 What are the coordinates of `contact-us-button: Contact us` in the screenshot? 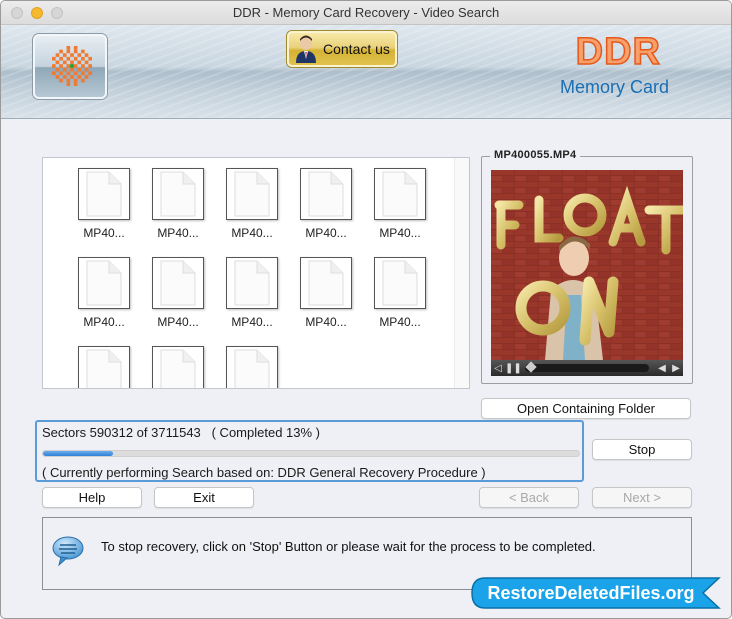 It's located at (342, 49).